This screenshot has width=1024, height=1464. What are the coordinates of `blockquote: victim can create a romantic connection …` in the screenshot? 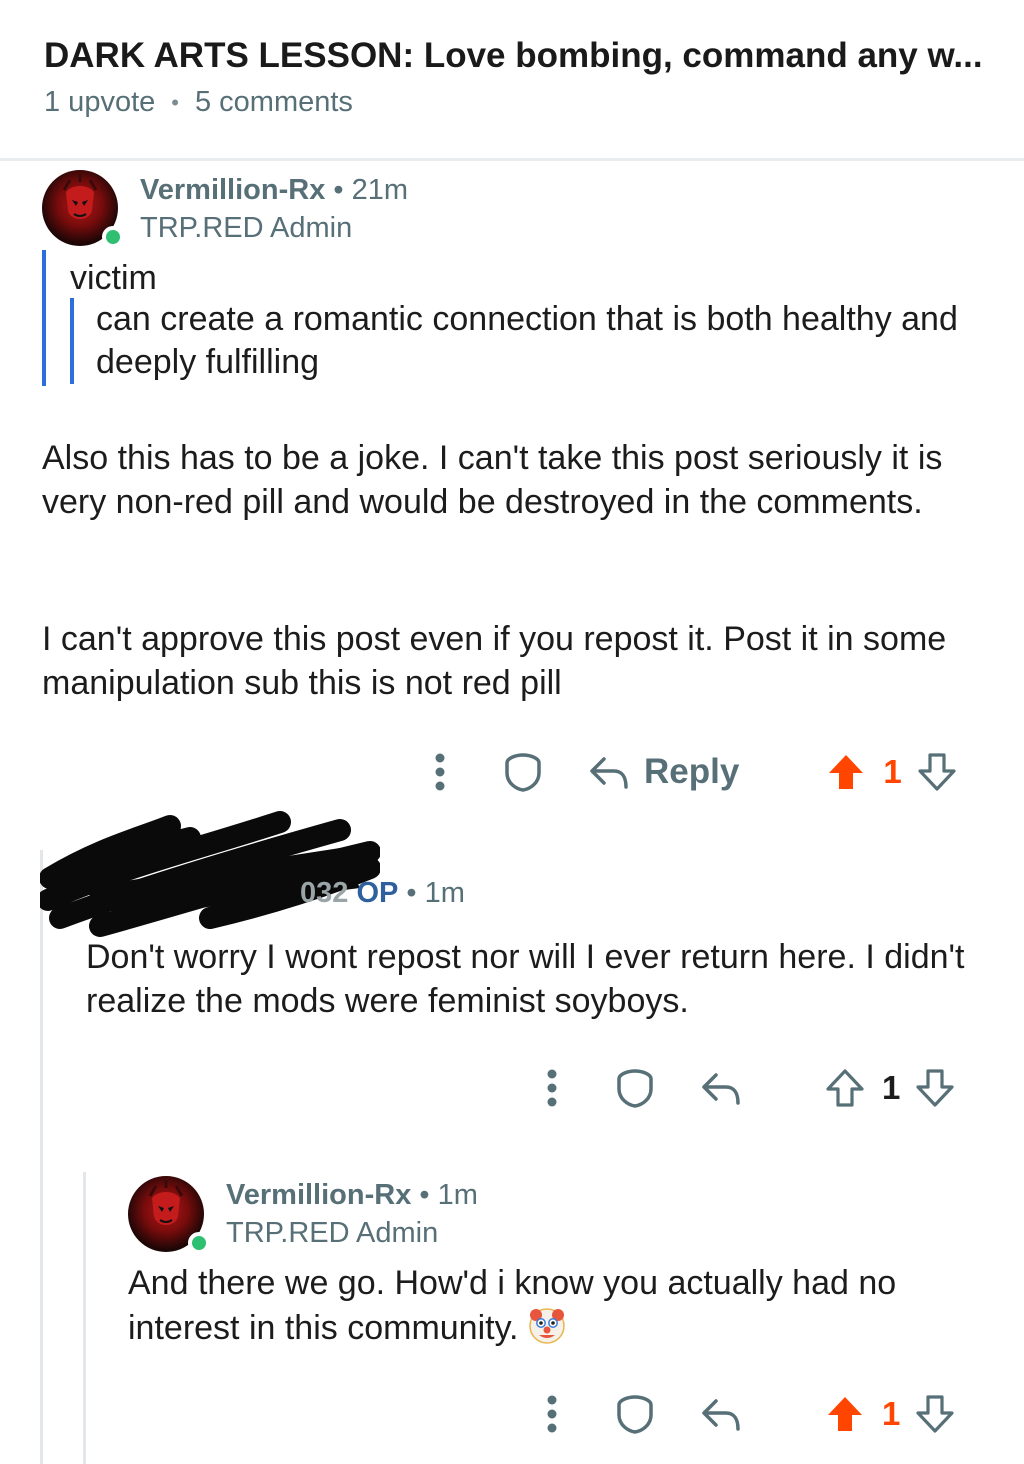 It's located at (512, 318).